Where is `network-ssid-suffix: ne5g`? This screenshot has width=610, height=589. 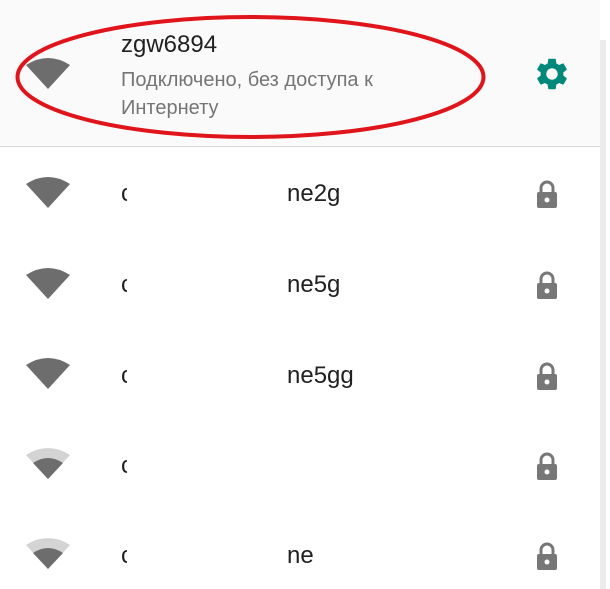 network-ssid-suffix: ne5g is located at coordinates (314, 284).